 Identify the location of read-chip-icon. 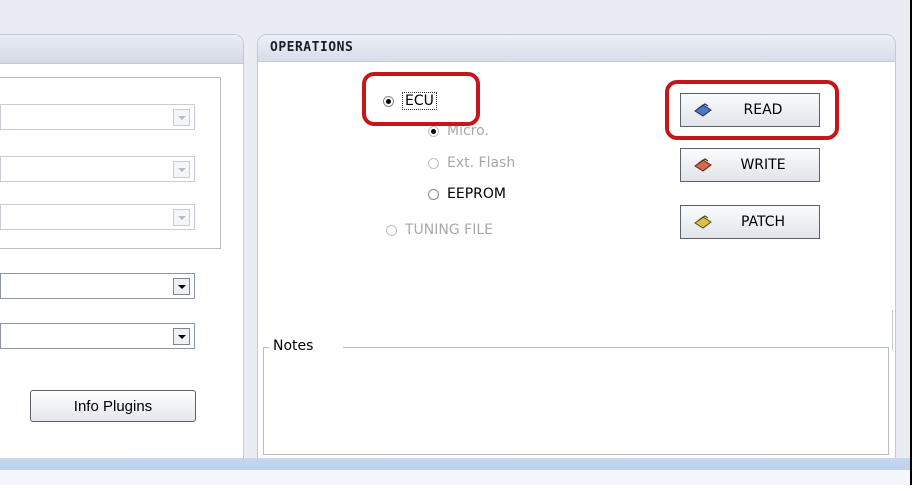
(703, 110).